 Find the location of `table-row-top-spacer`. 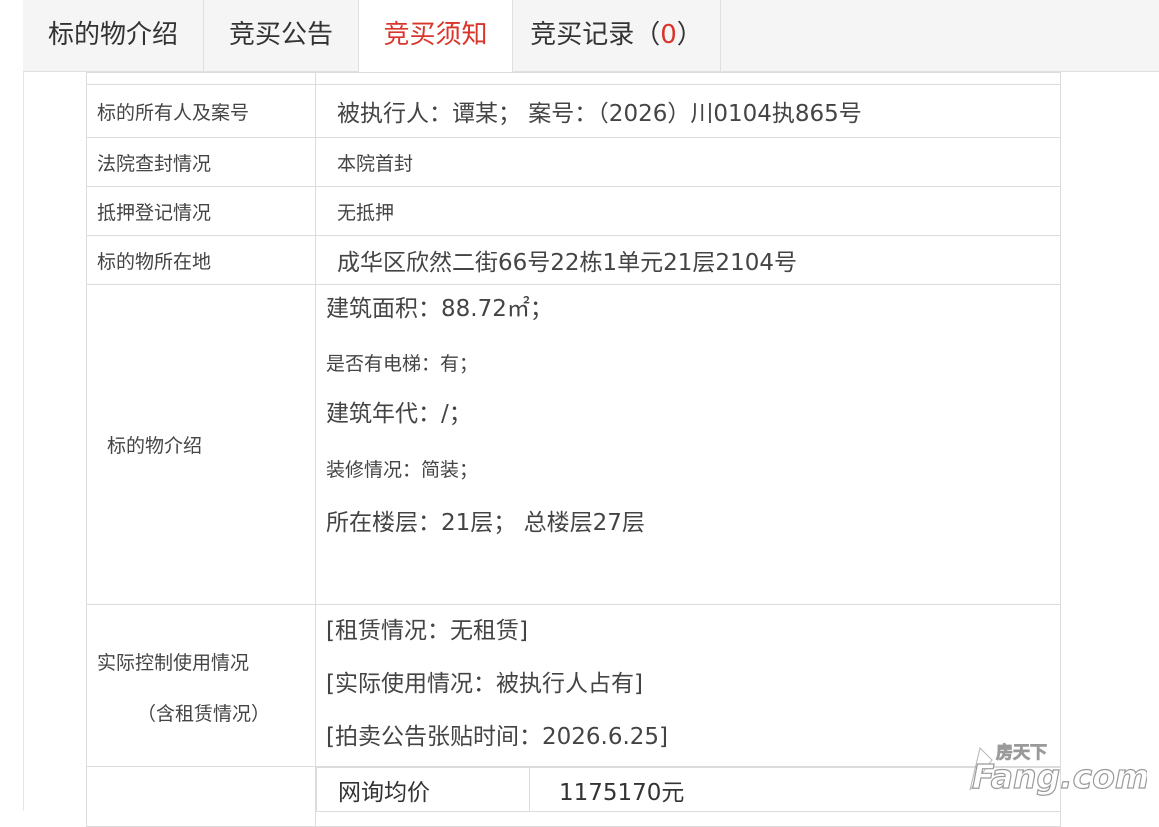

table-row-top-spacer is located at coordinates (573, 78).